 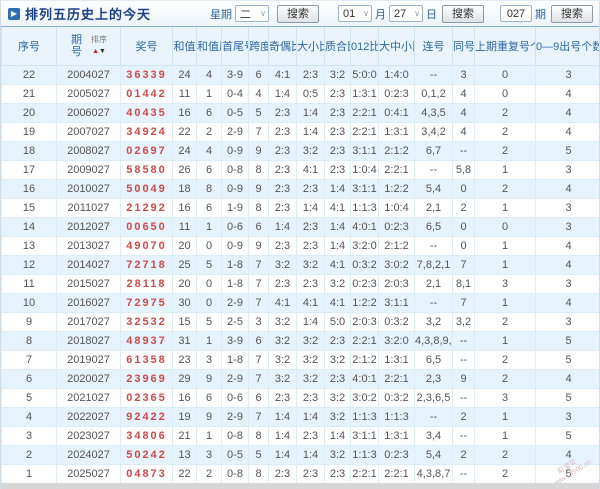 I want to click on cell-sum-tail: 4, so click(x=209, y=74).